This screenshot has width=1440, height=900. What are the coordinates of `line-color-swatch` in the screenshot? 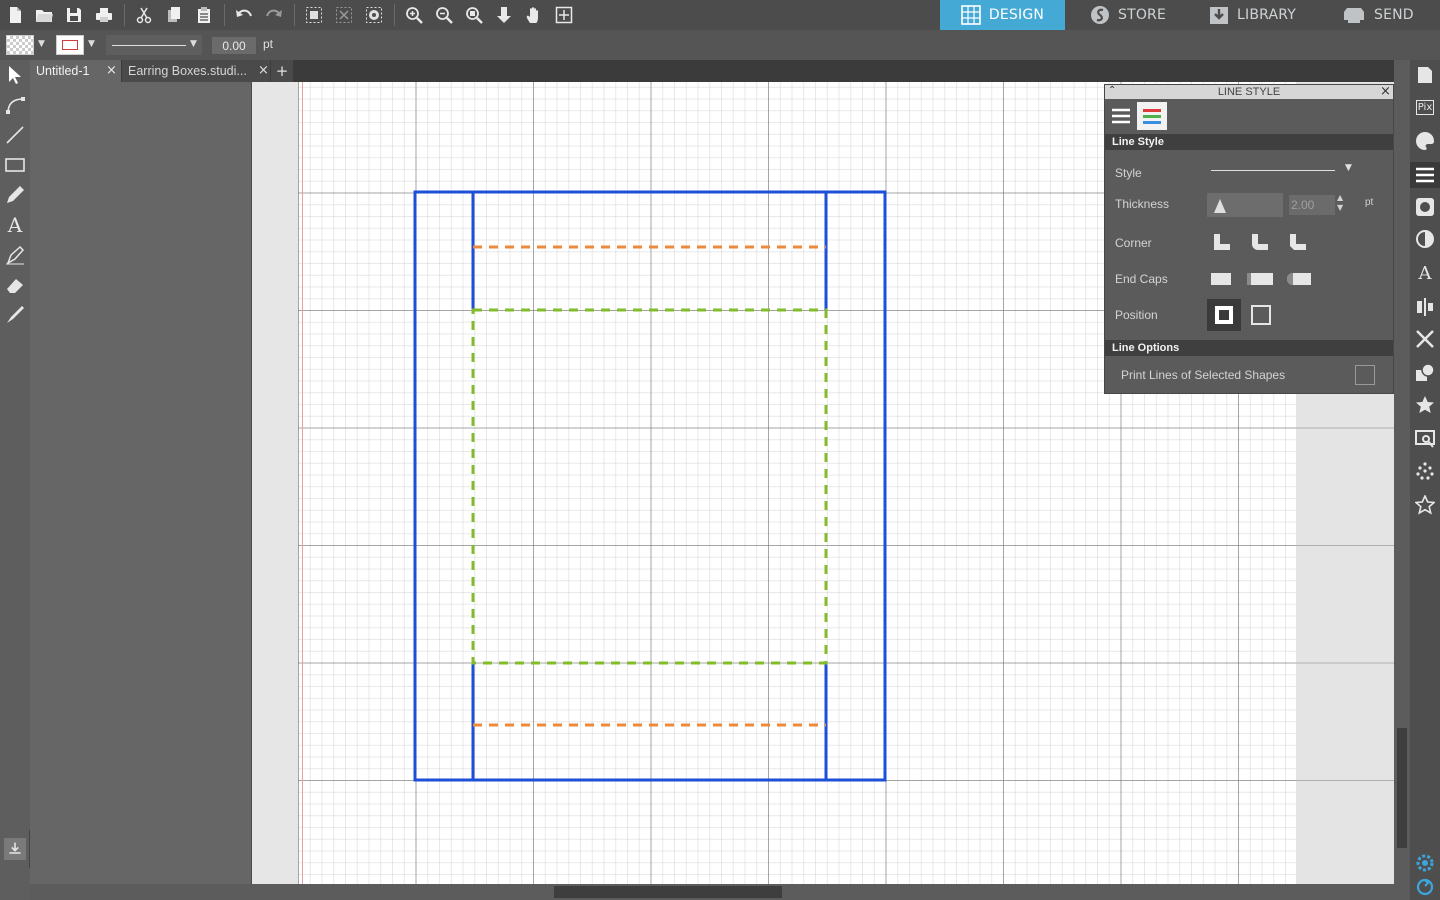 It's located at (70, 45).